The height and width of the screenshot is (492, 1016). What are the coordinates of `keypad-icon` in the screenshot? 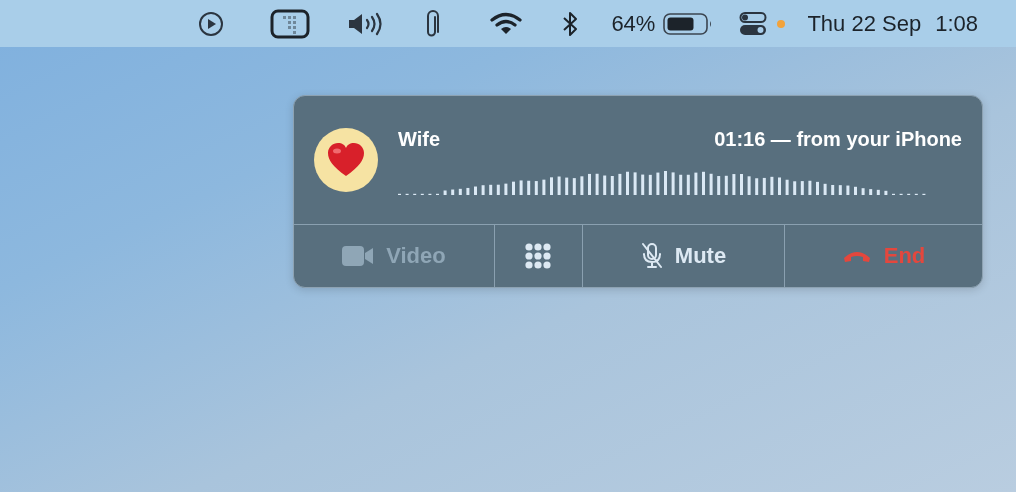 It's located at (538, 256).